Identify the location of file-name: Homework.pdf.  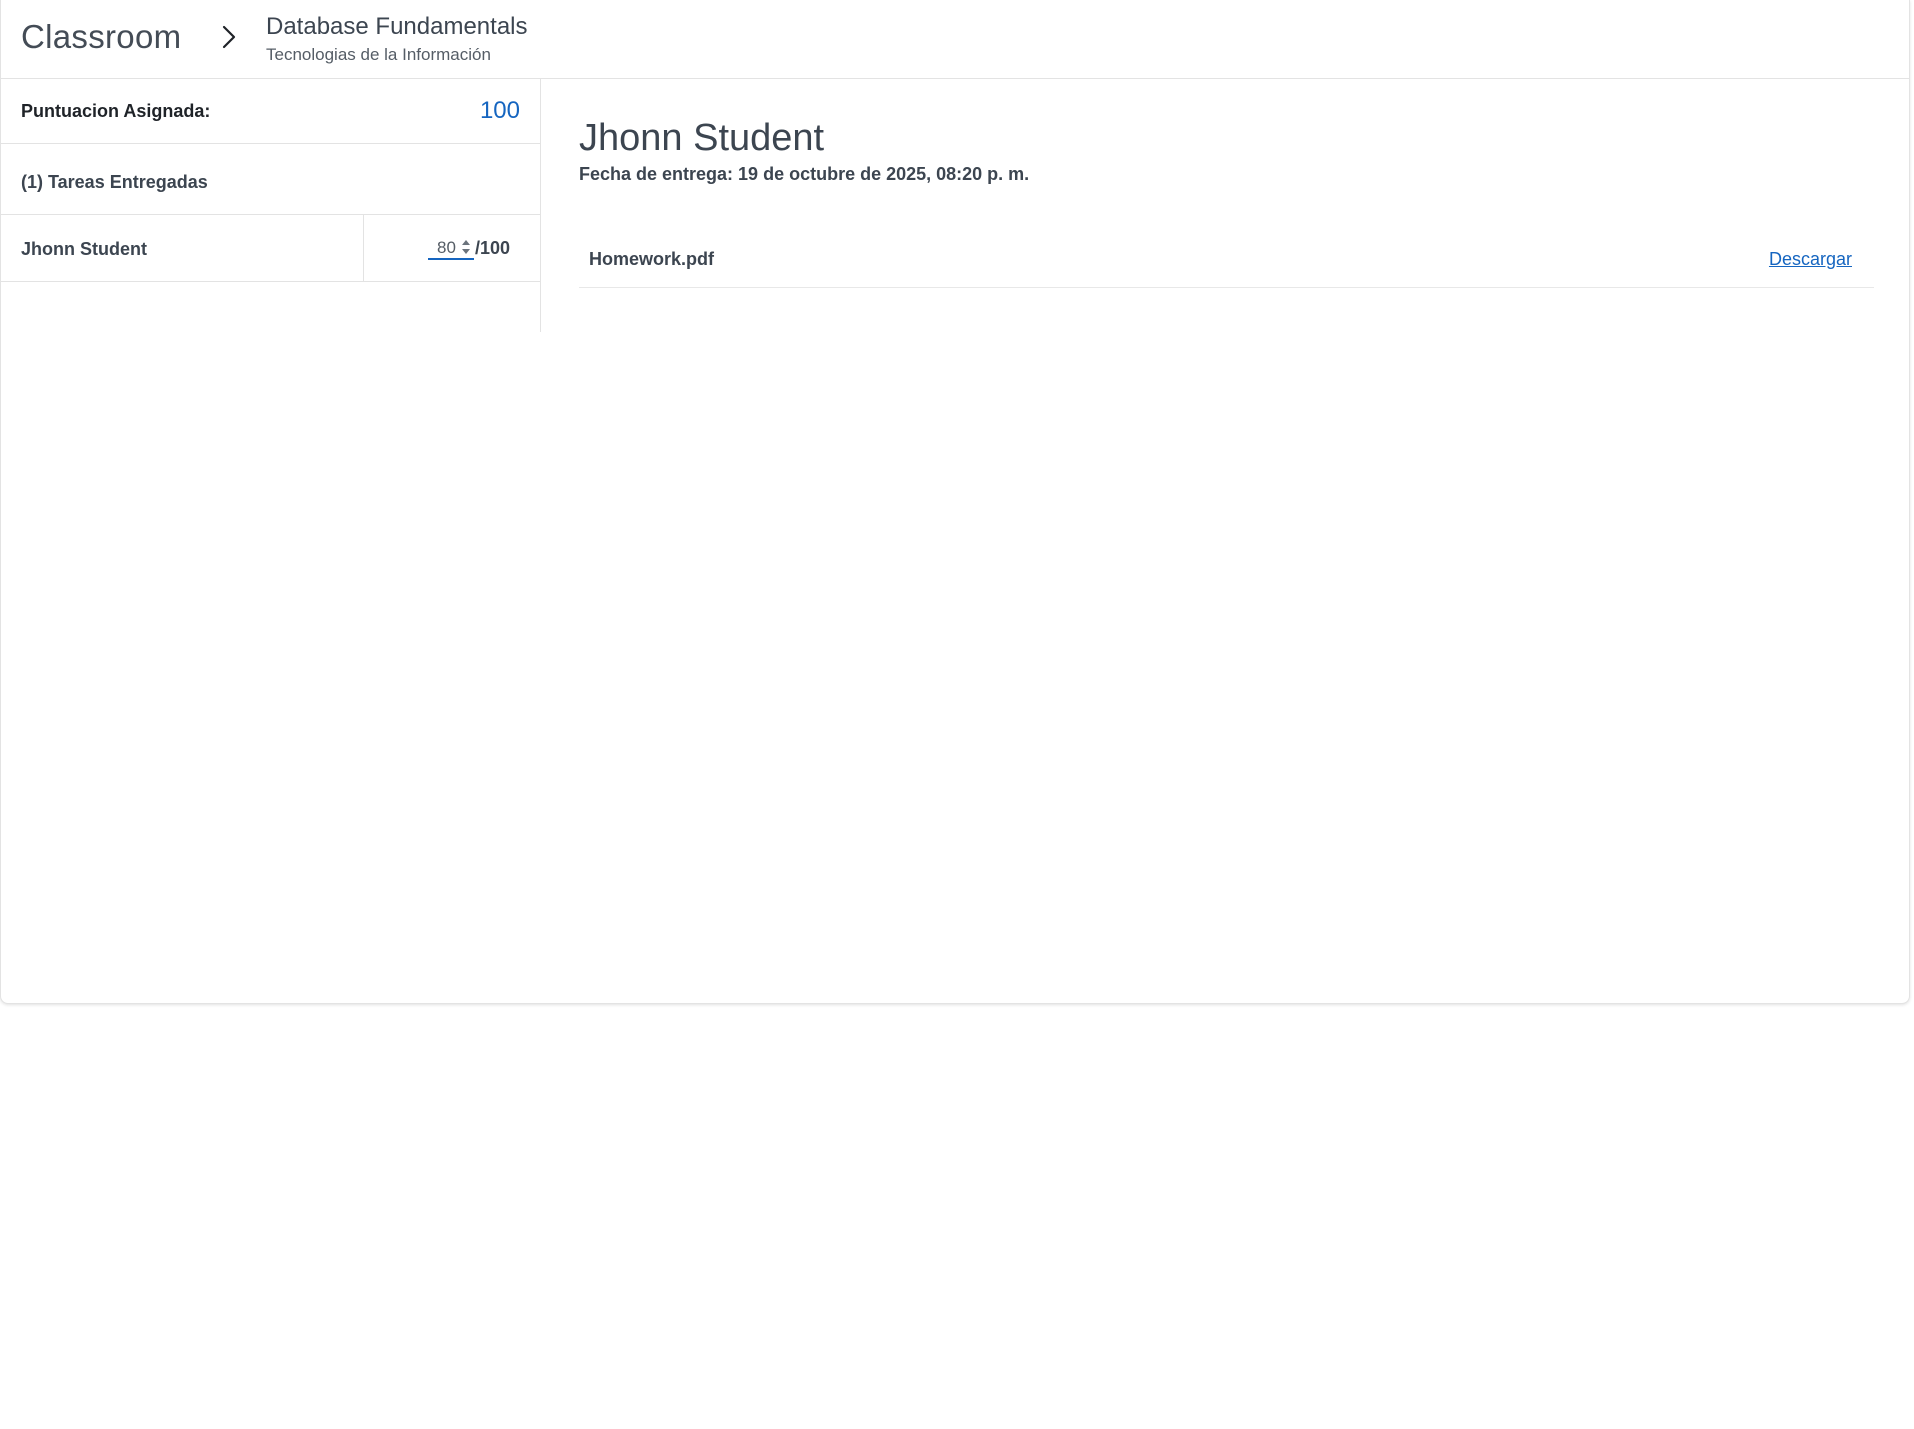
(652, 259).